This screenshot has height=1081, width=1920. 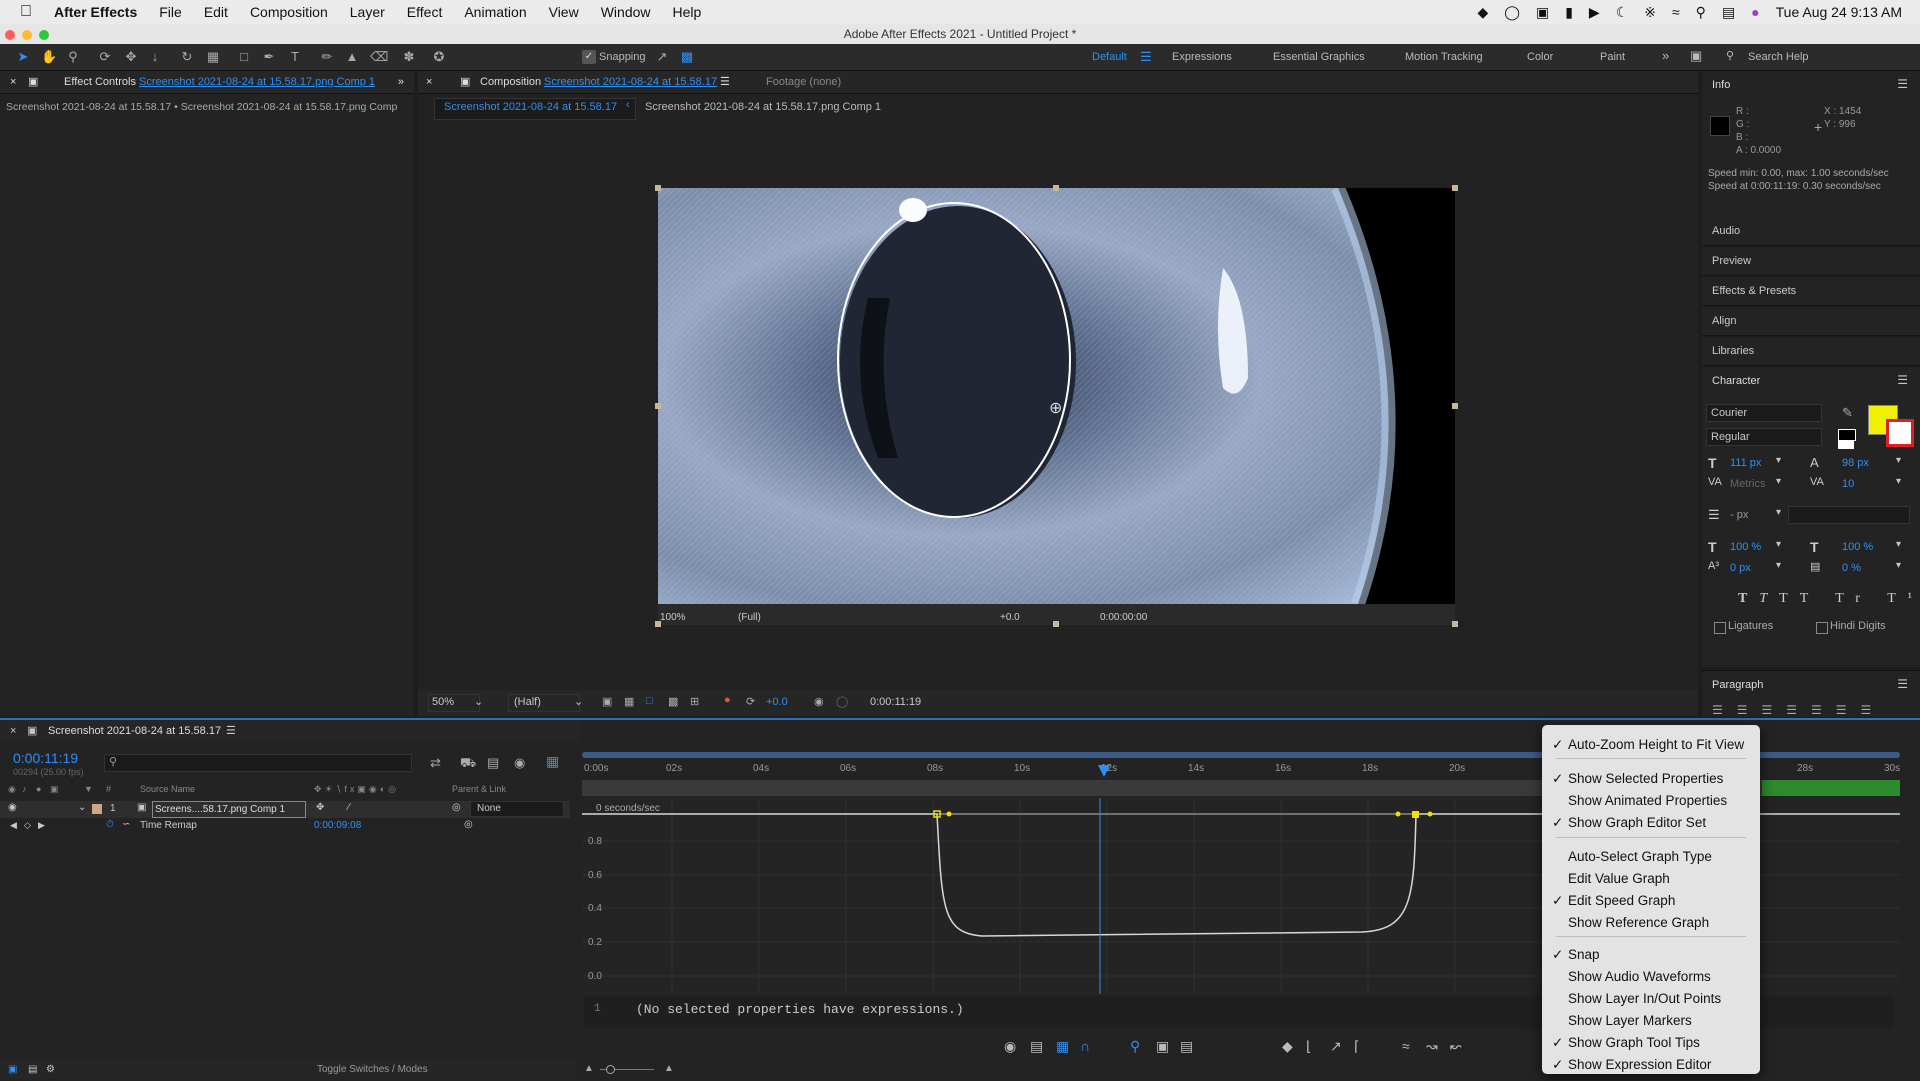 I want to click on dropbox-icon: ◆, so click(x=1483, y=12).